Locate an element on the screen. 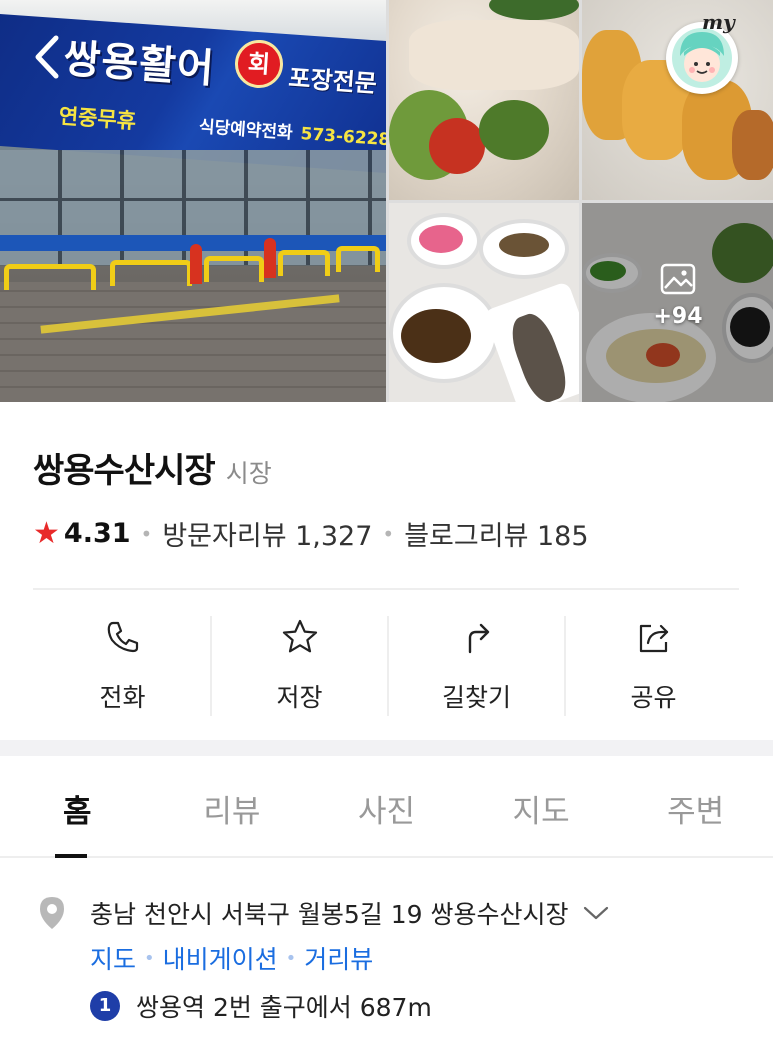  divider is located at coordinates (386, 589).